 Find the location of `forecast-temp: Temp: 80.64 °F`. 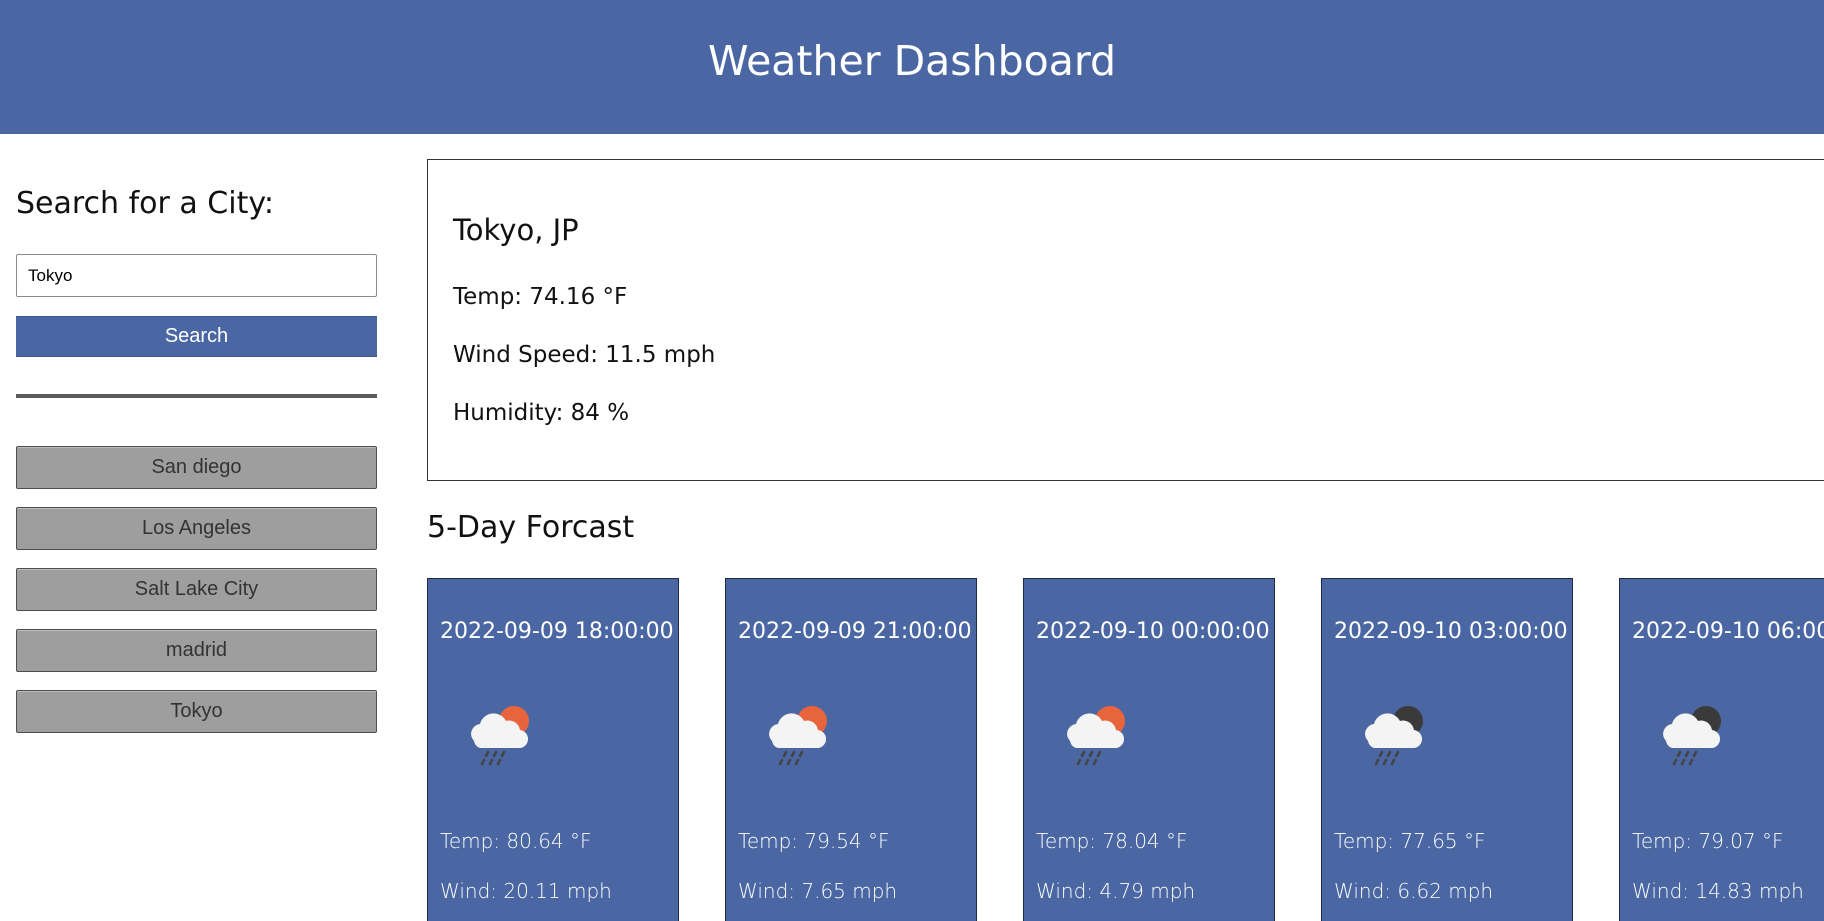

forecast-temp: Temp: 80.64 °F is located at coordinates (516, 841).